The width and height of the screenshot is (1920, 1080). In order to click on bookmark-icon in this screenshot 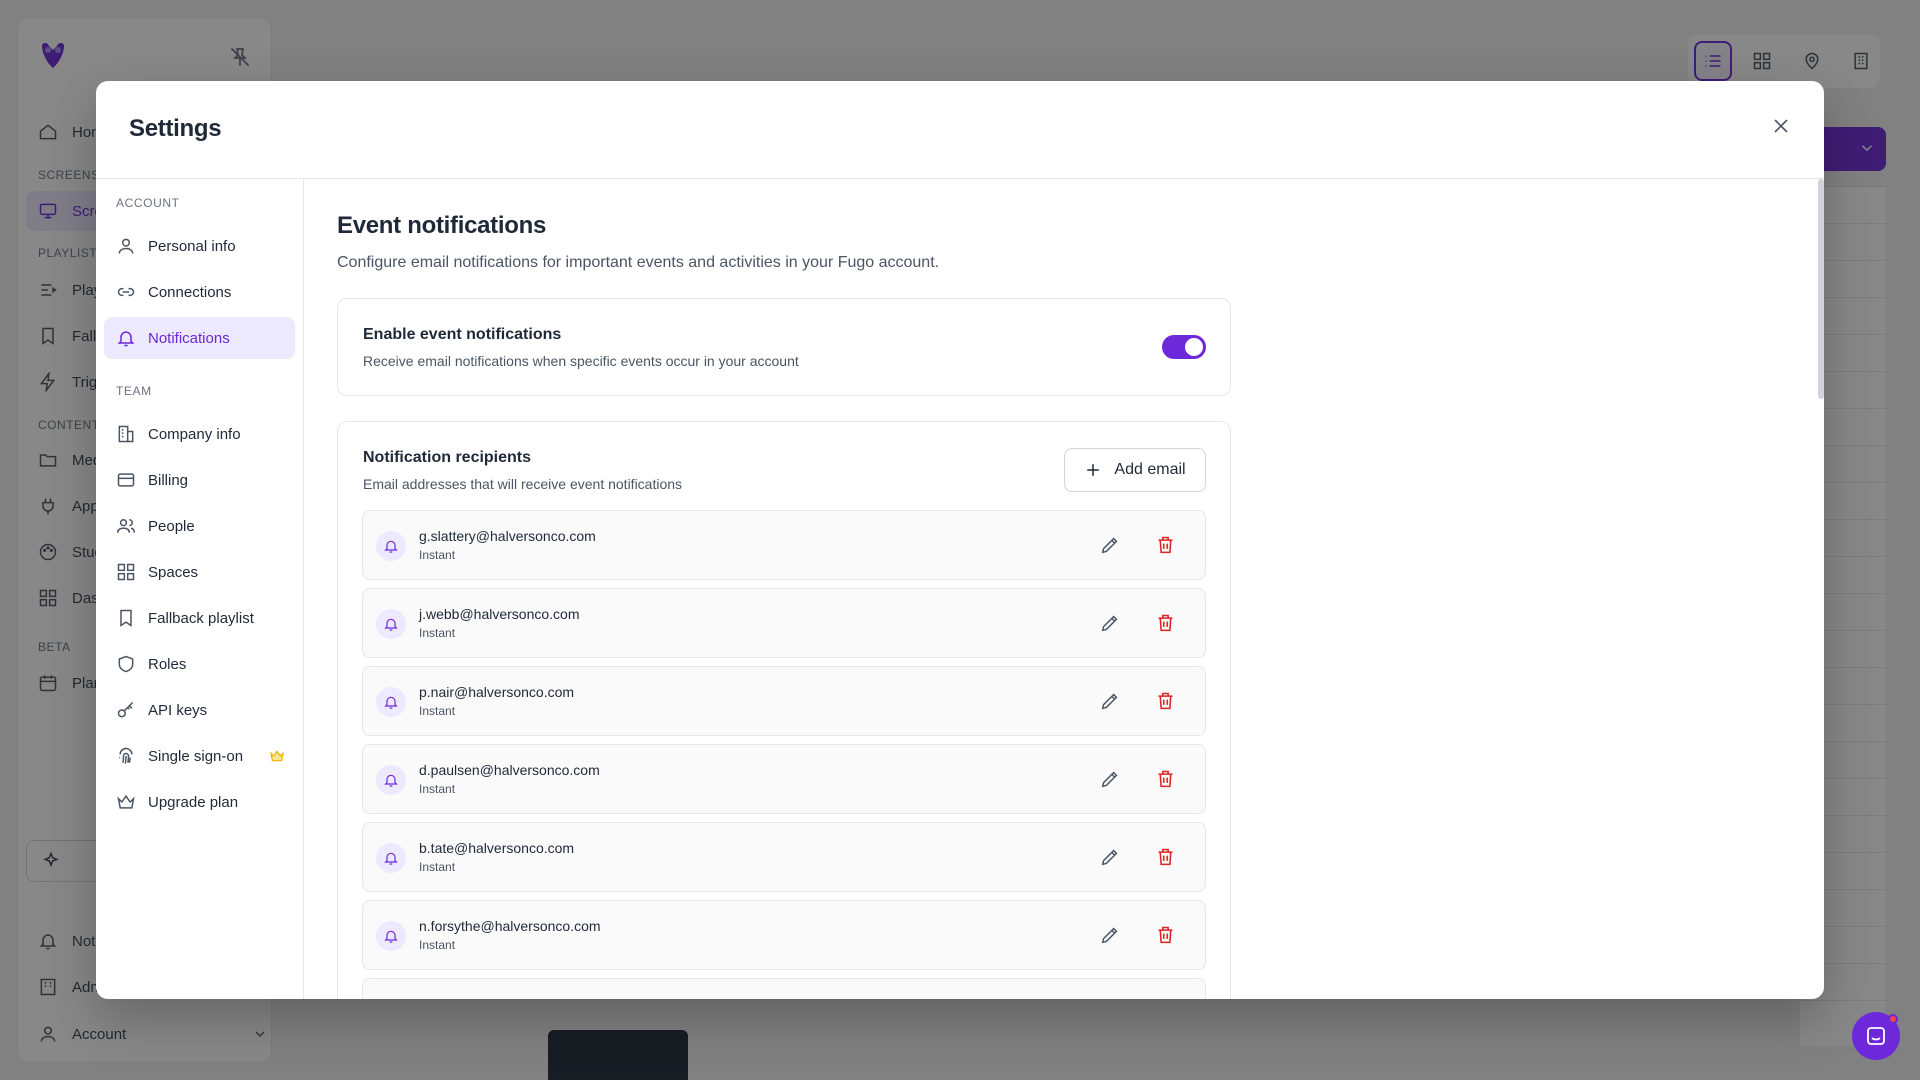, I will do `click(126, 618)`.